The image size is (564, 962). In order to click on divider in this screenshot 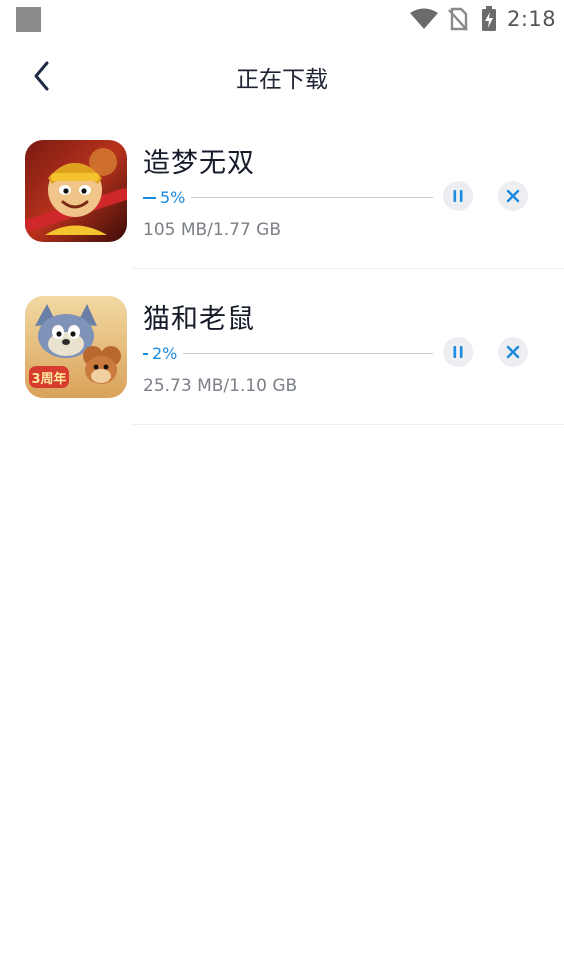, I will do `click(348, 424)`.